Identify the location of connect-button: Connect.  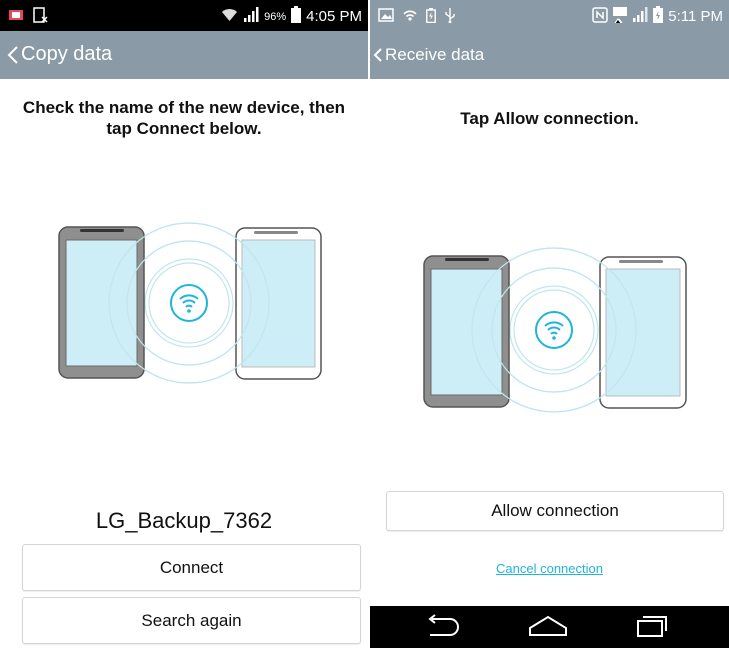
(191, 567).